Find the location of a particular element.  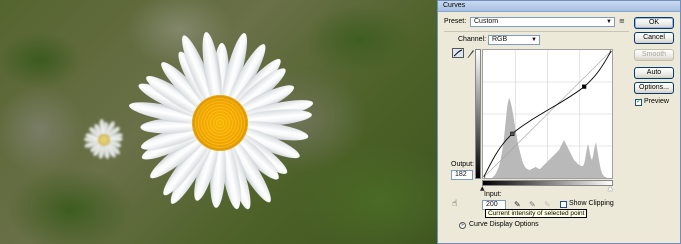

output-label: Output: is located at coordinates (462, 164).